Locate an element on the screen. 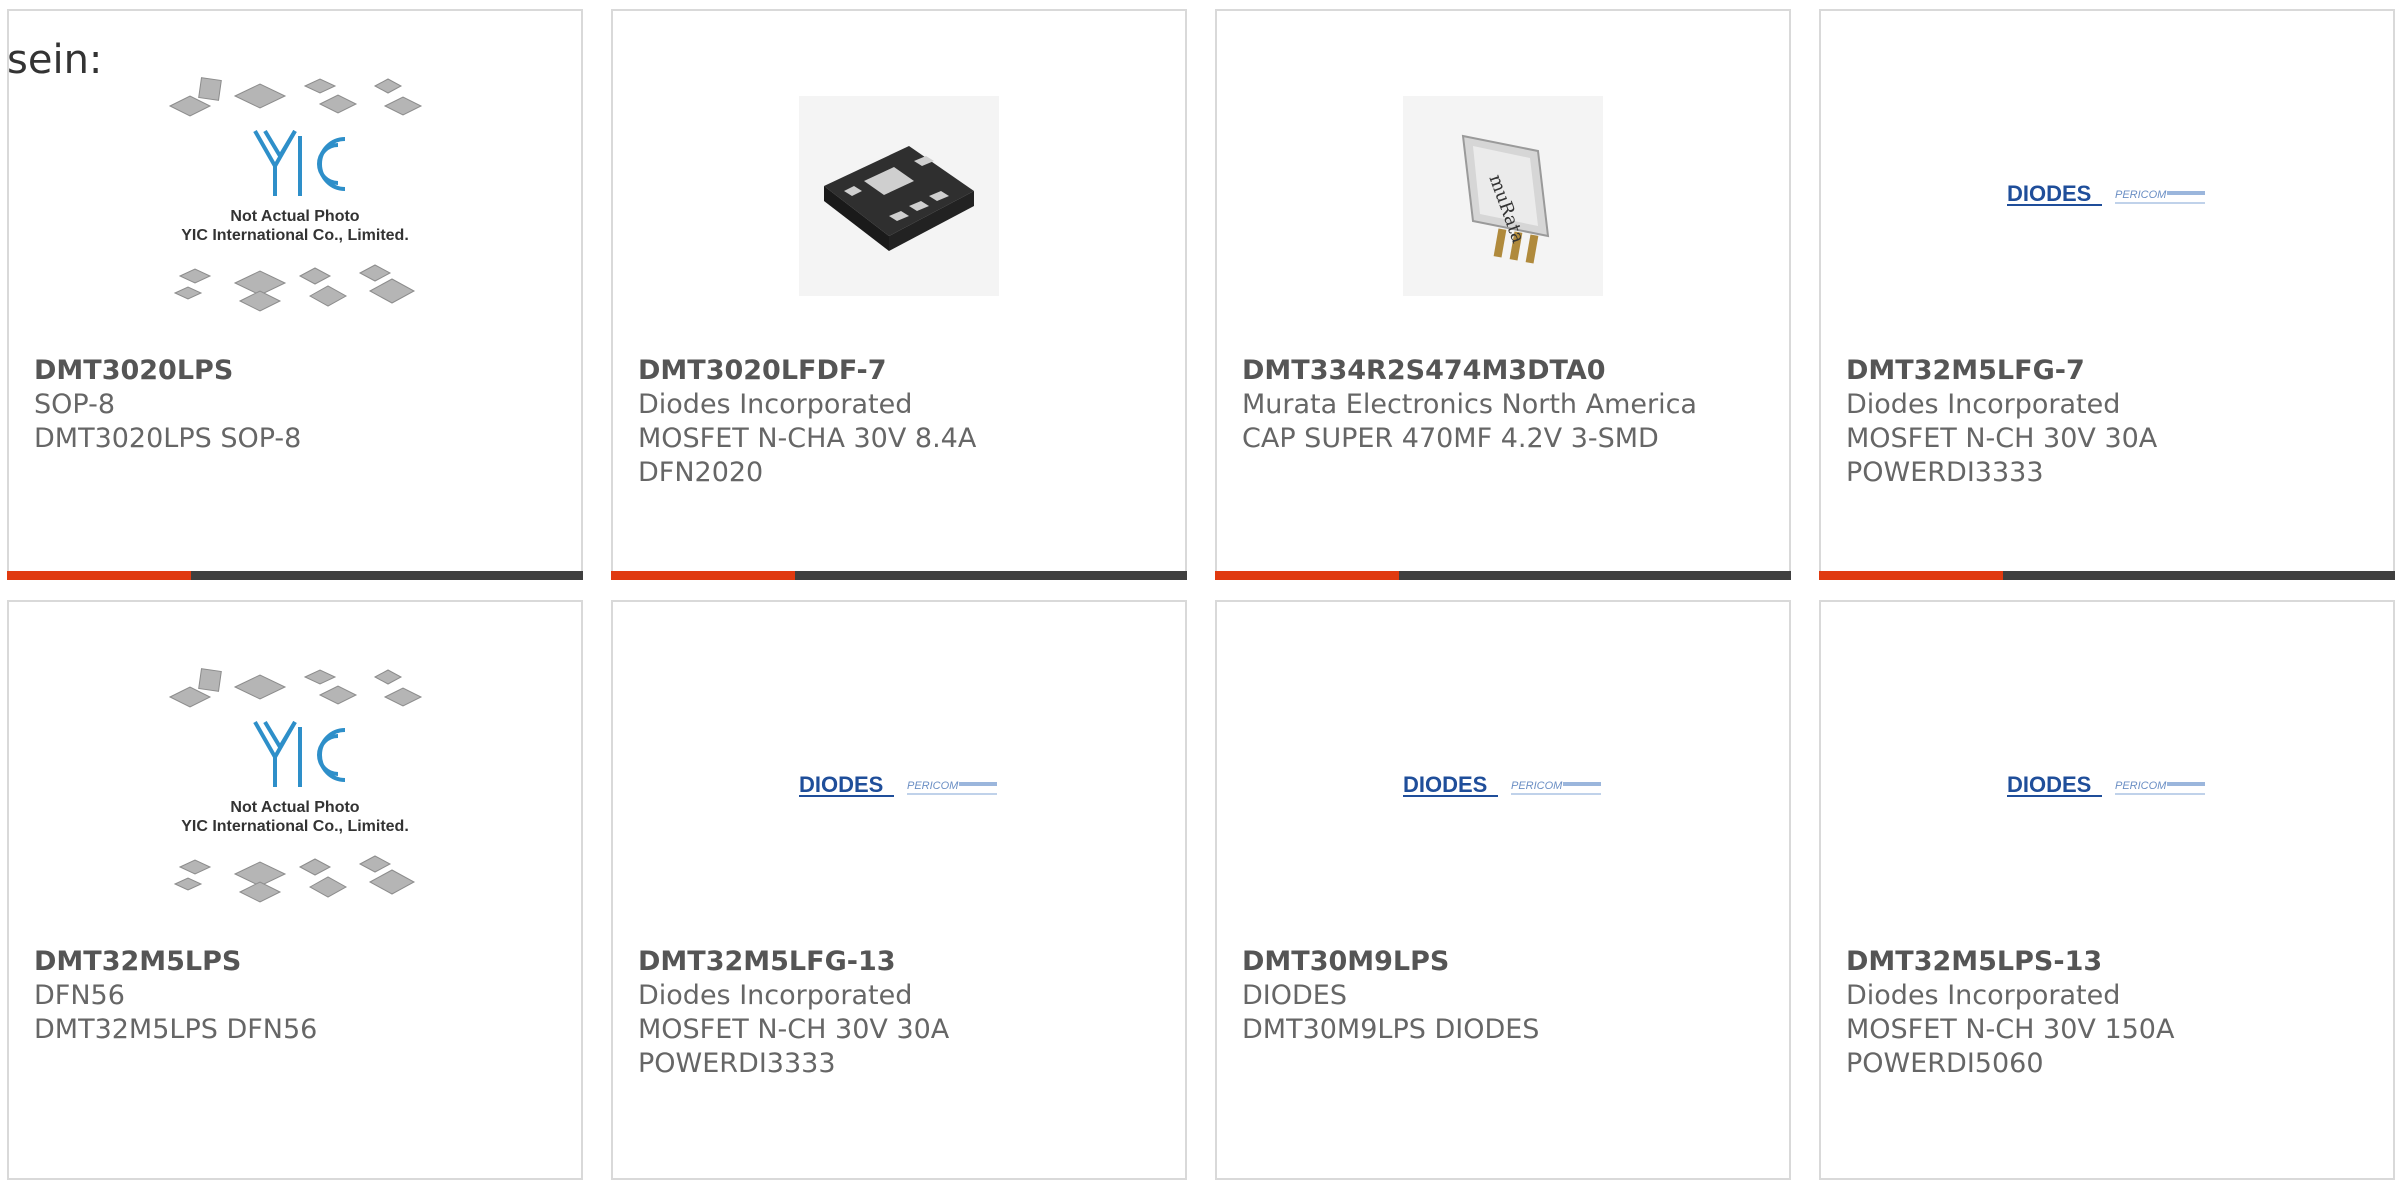 Image resolution: width=2400 pixels, height=1180 pixels. product-info: DMT32M5LPS DFN56 DMT32M5LPS DFN56 is located at coordinates (297, 996).